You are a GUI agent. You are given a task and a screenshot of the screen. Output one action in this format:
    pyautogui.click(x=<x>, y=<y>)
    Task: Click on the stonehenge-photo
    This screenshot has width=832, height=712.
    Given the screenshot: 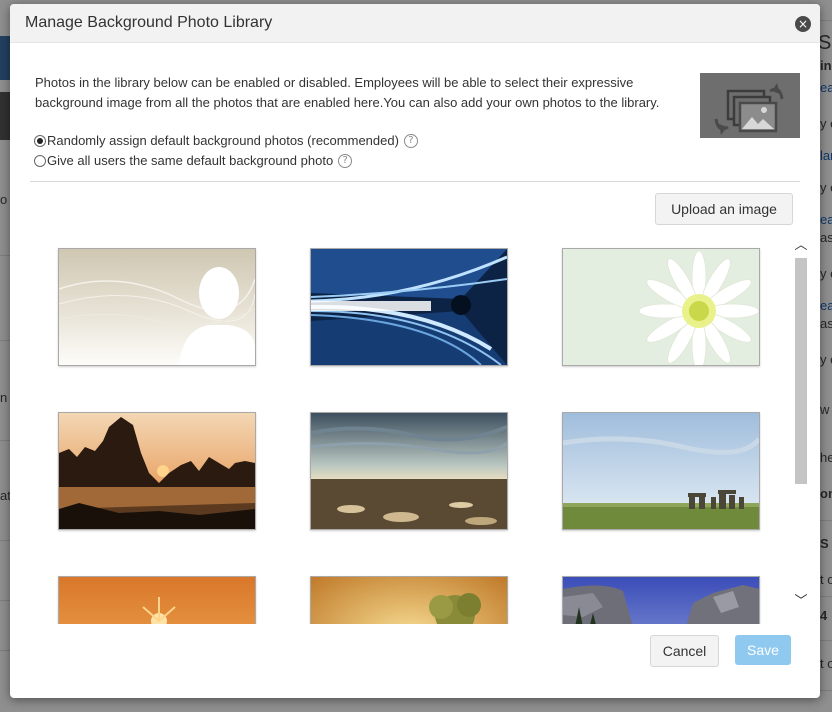 What is the action you would take?
    pyautogui.click(x=661, y=471)
    